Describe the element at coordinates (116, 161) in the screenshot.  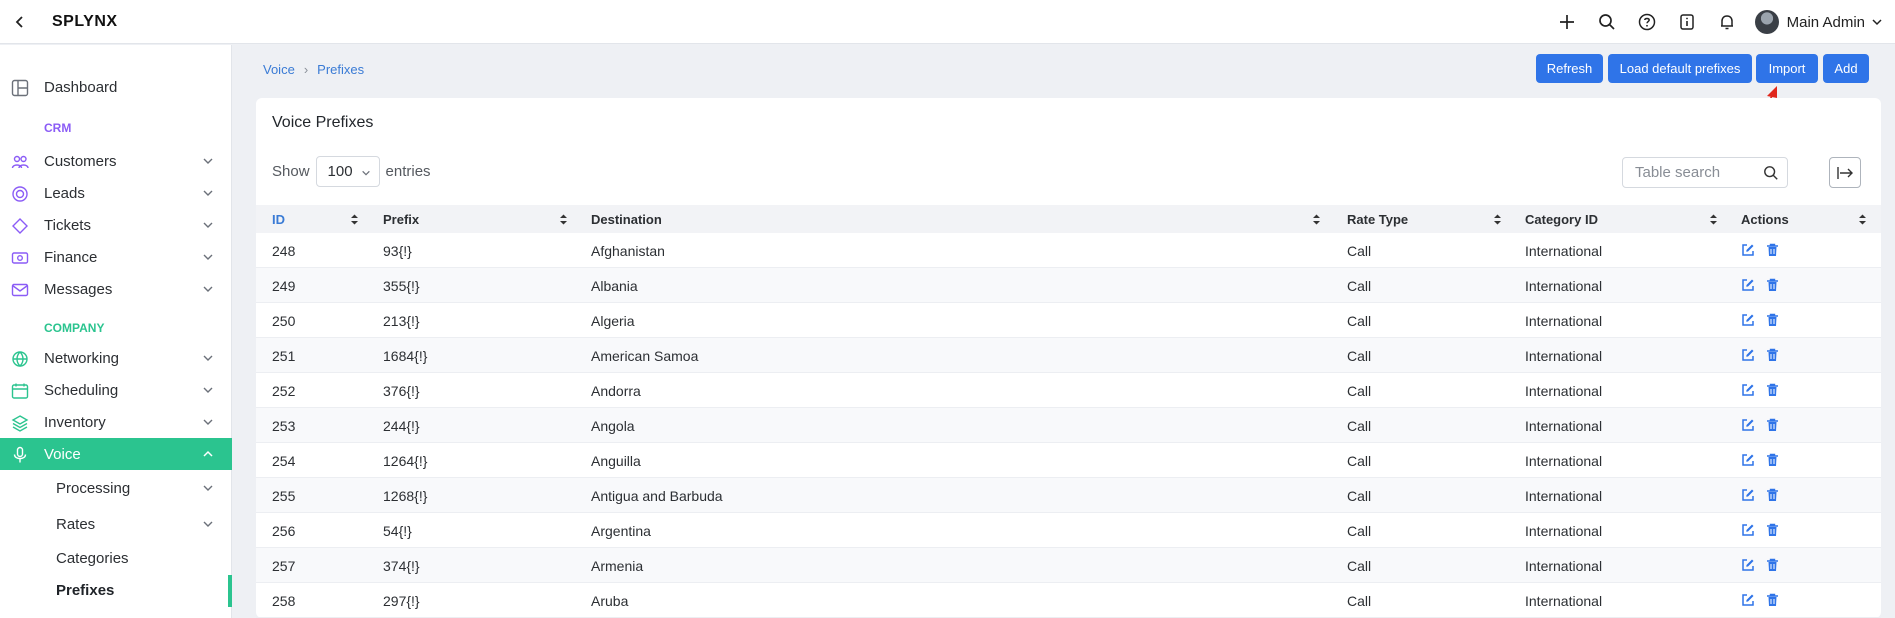
I see `sidebar-item-customers: Customers` at that location.